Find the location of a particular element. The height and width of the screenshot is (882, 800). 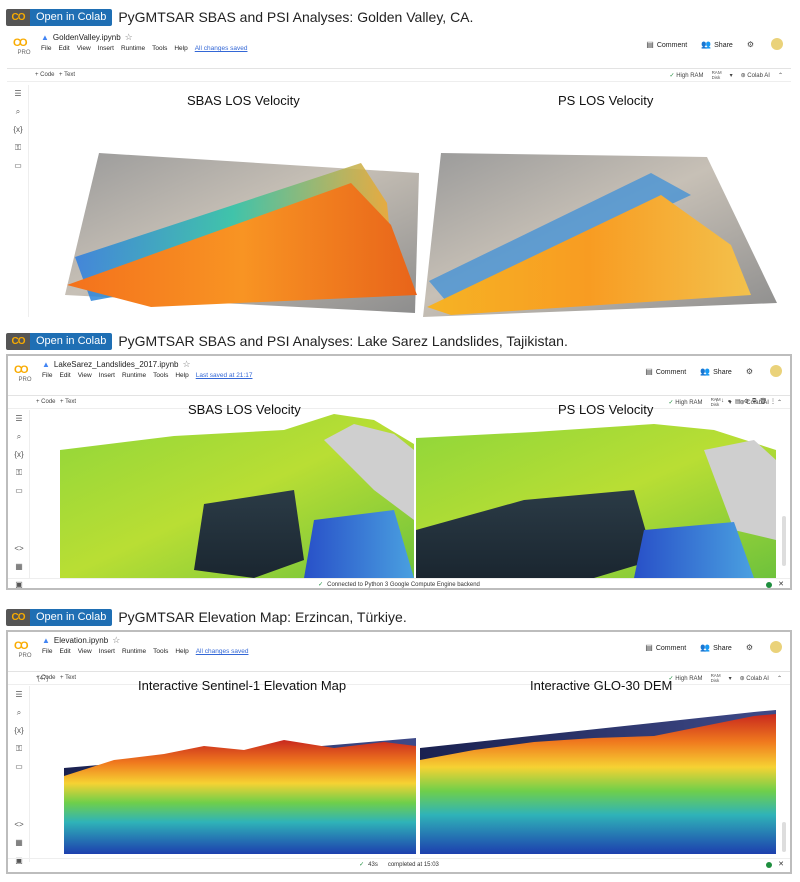

toolbar-right: ✓ High RAM RAM Disk ▾ ⊛ Colab AI ⌃ is located at coordinates (726, 75).